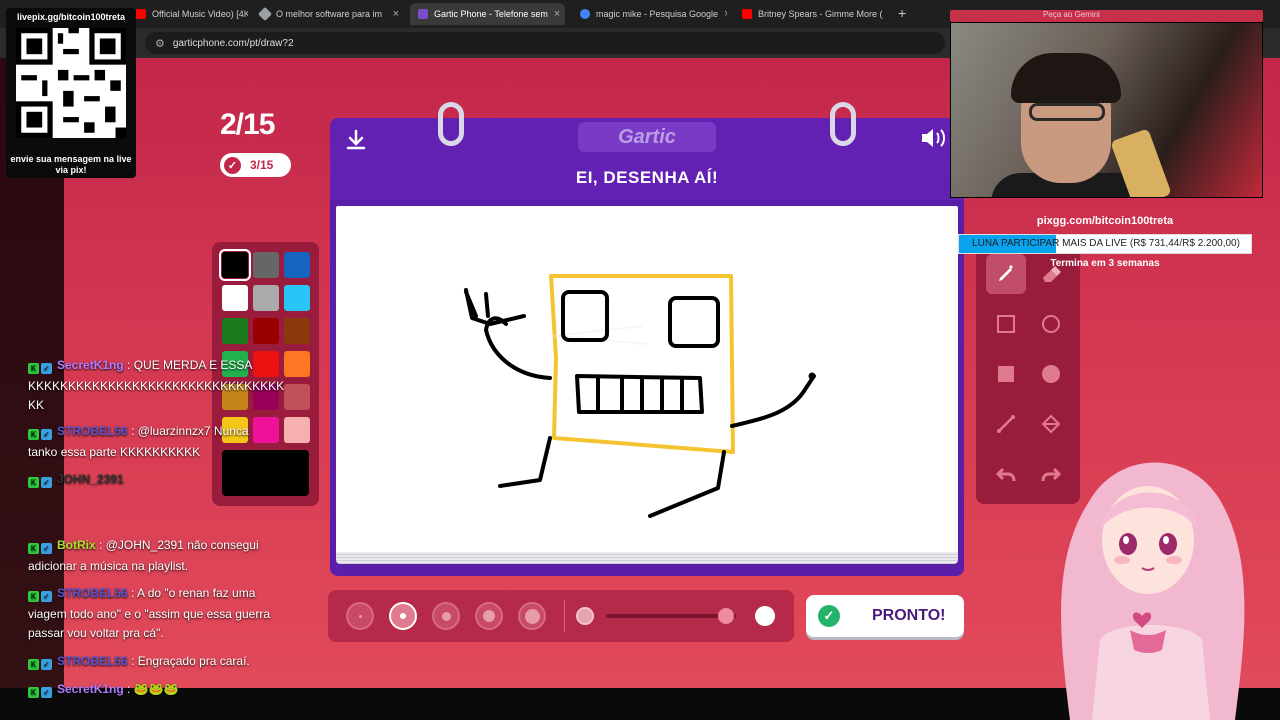 This screenshot has height=720, width=1280. What do you see at coordinates (141, 14) in the screenshot?
I see `youtube-icon` at bounding box center [141, 14].